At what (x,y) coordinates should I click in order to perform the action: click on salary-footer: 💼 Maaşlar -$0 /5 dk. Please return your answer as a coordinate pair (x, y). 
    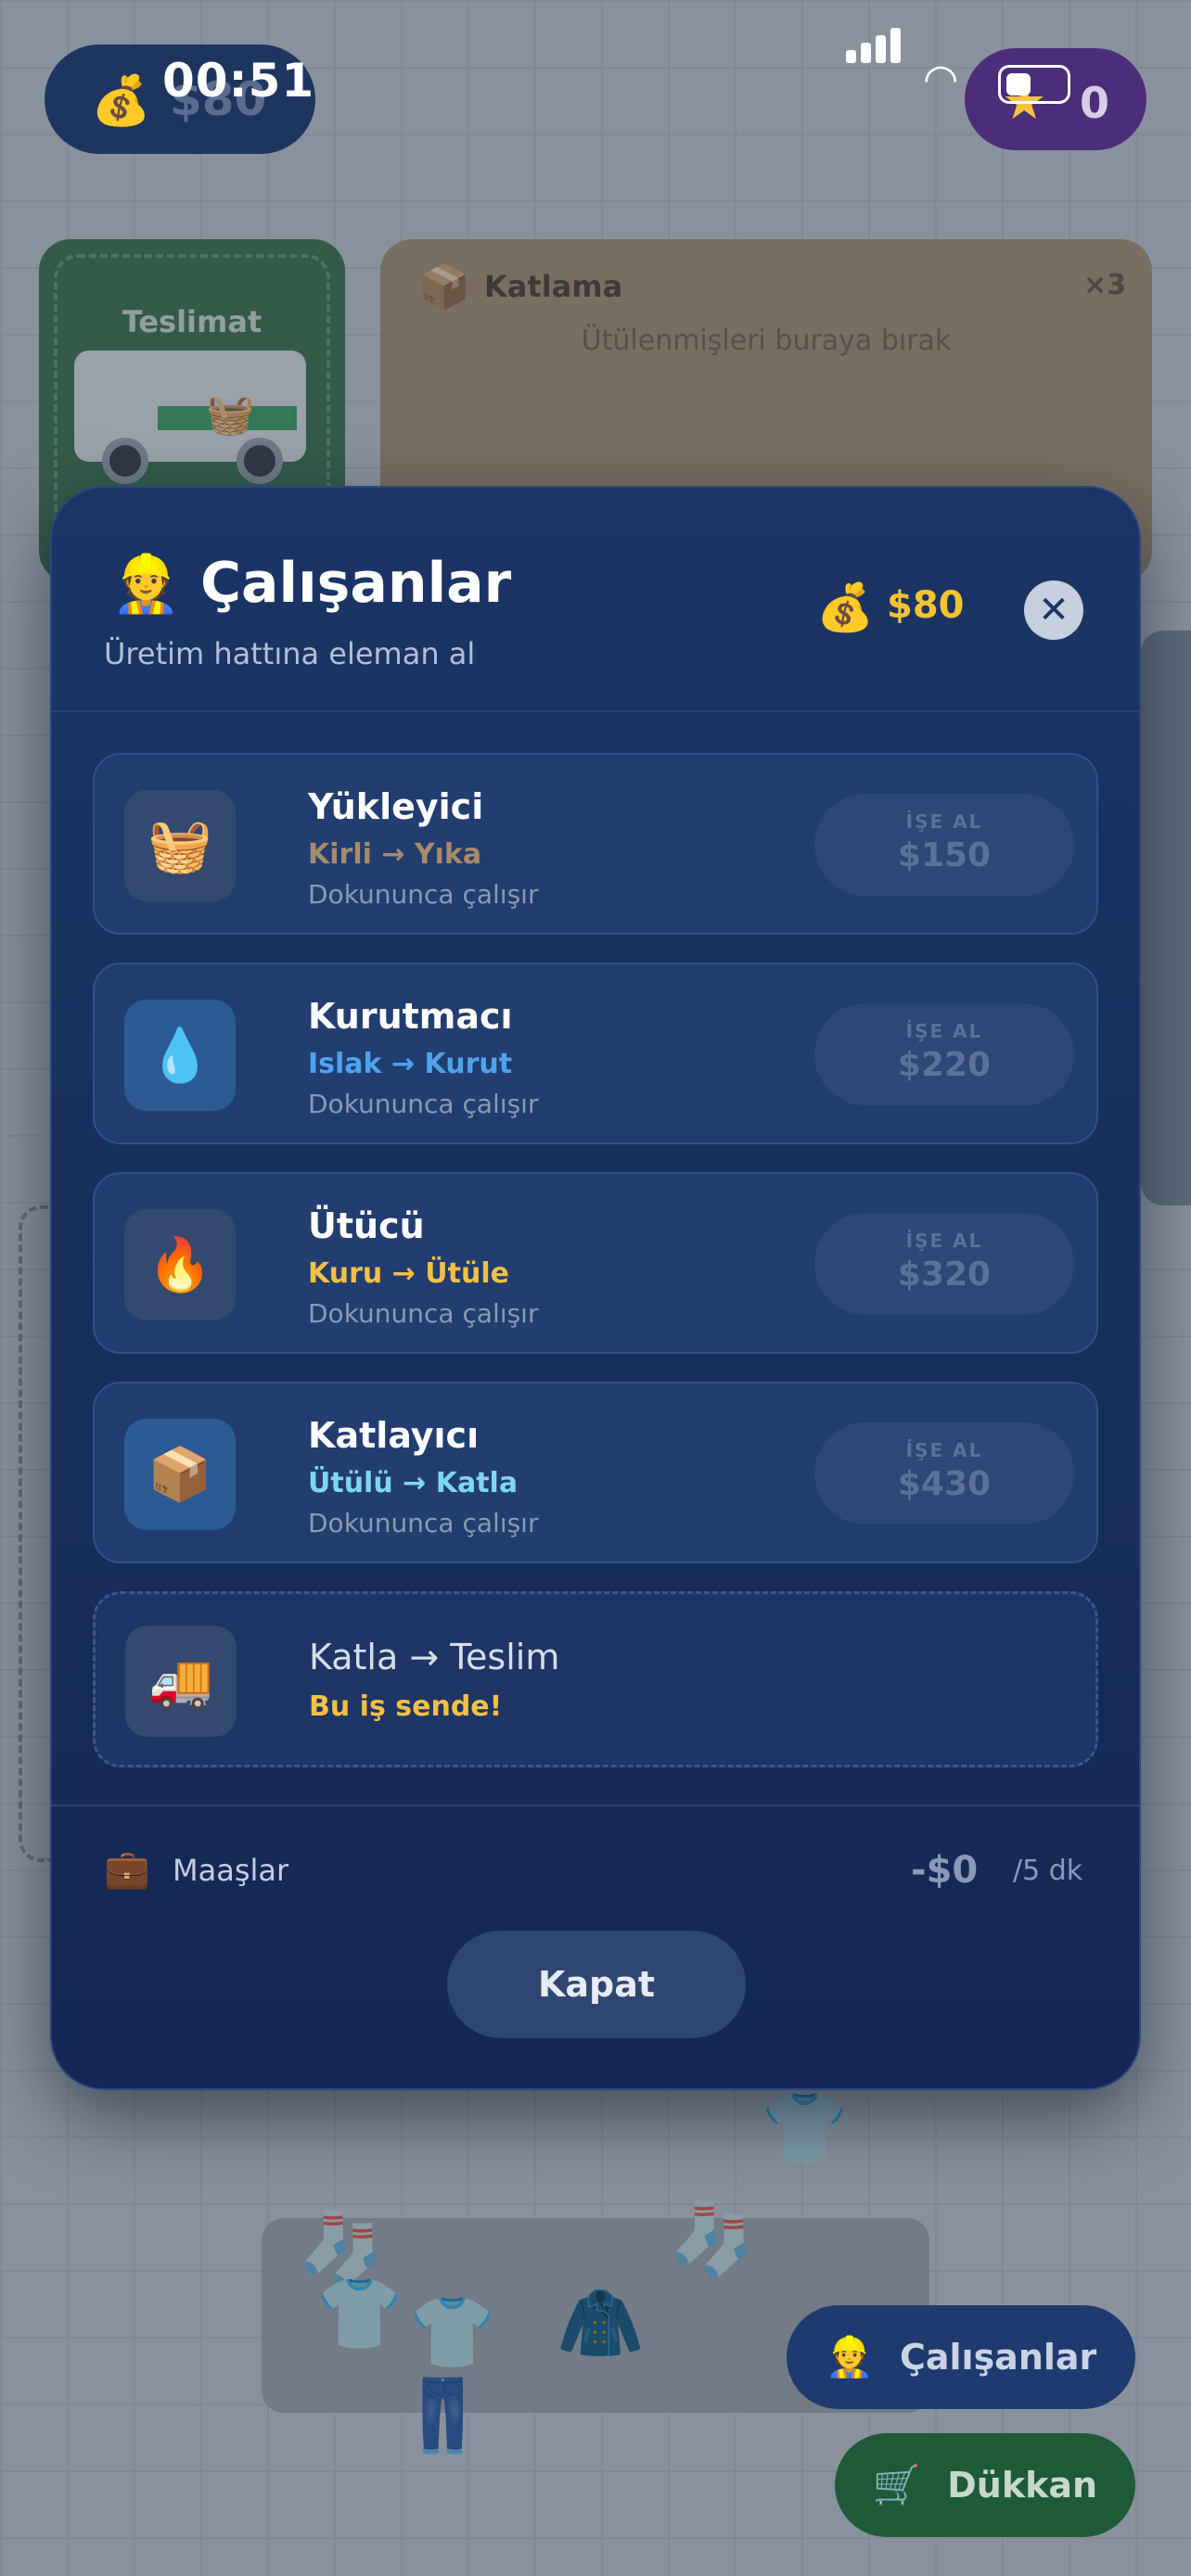
    Looking at the image, I should click on (595, 1848).